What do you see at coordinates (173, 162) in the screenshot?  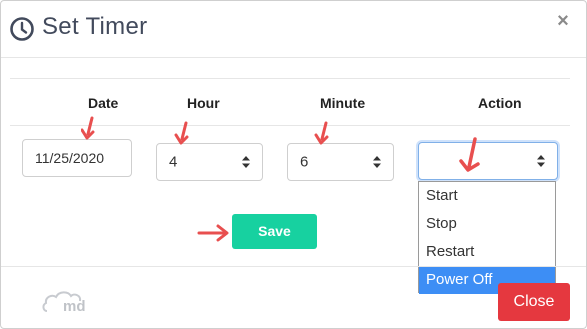 I see `hour-value: 4` at bounding box center [173, 162].